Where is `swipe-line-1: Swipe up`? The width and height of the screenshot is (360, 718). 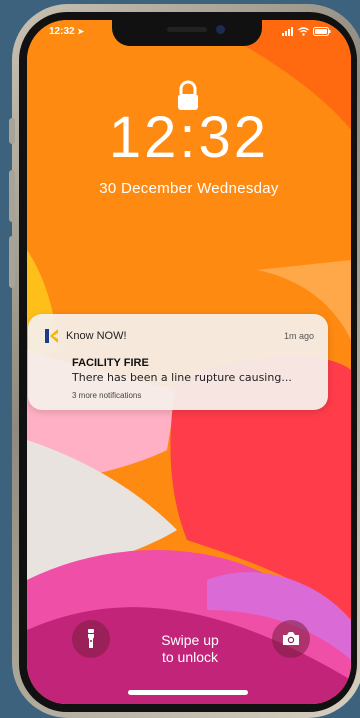
swipe-line-1: Swipe up is located at coordinates (190, 640).